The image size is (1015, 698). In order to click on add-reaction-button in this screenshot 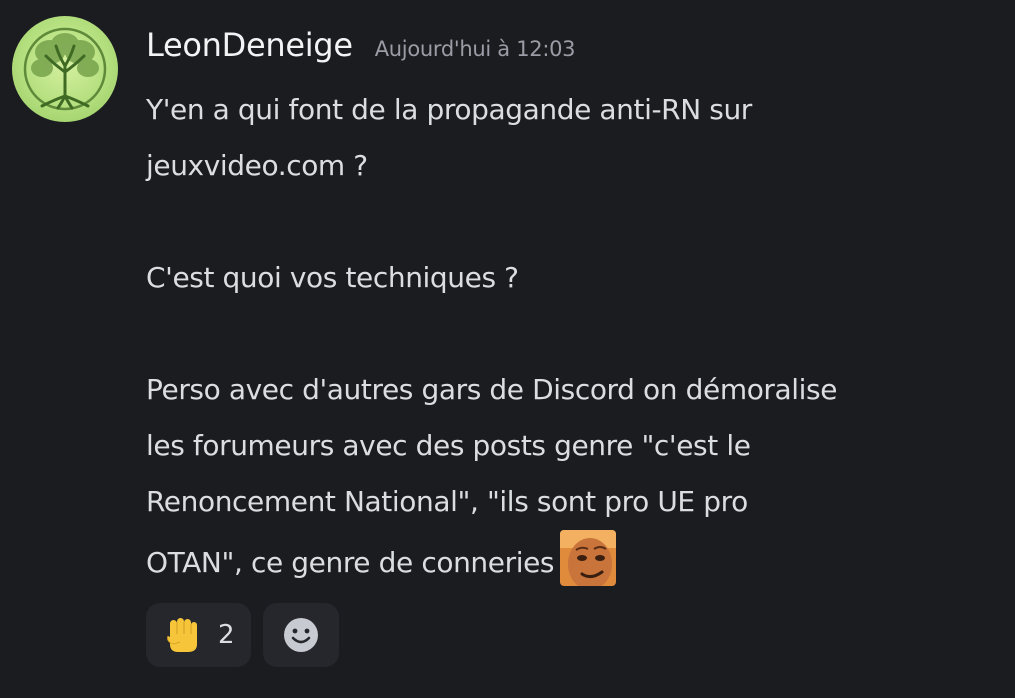, I will do `click(300, 635)`.